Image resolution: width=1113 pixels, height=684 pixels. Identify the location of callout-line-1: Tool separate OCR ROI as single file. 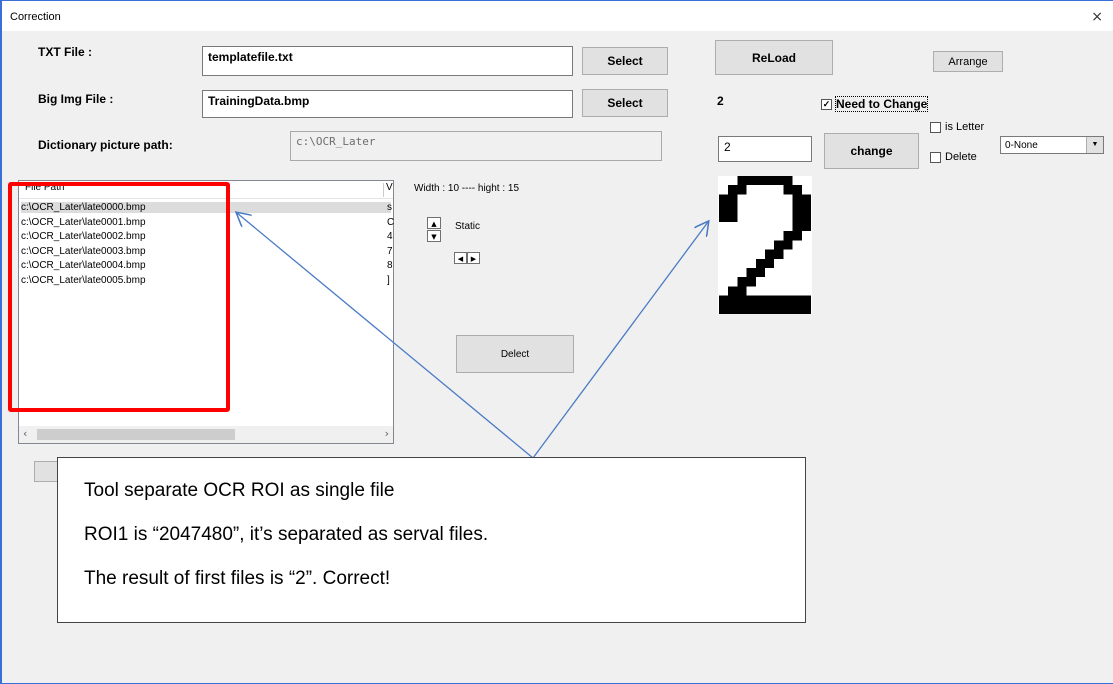
(239, 490).